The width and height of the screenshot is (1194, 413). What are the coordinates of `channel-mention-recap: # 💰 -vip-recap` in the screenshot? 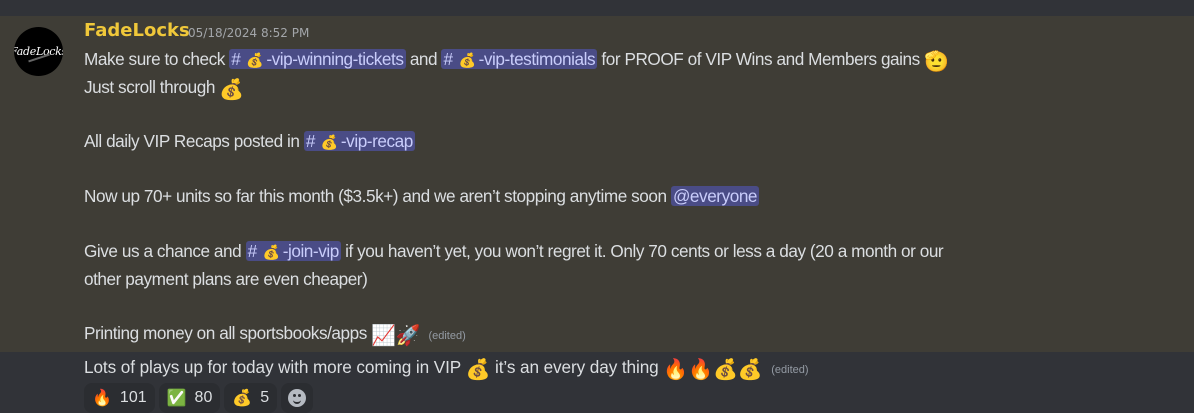 It's located at (359, 141).